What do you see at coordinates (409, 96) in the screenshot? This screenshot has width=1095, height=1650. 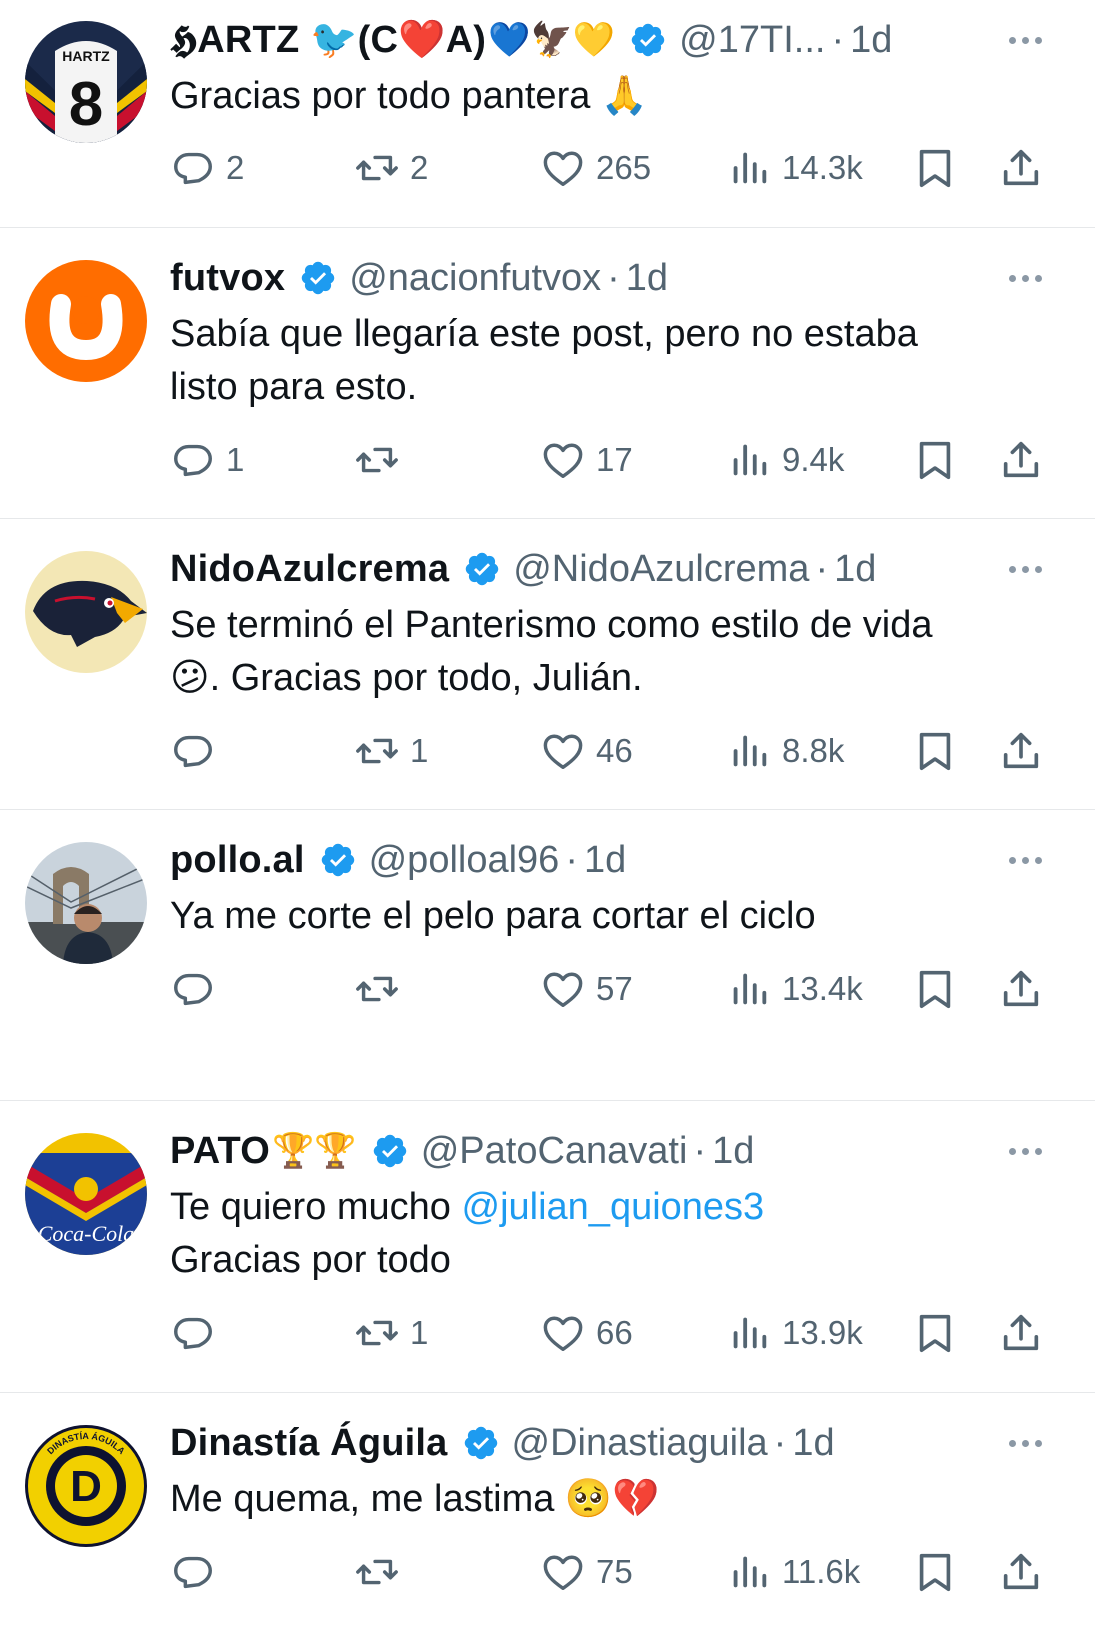 I see `tweet-text: Gracias por todo pantera 🙏` at bounding box center [409, 96].